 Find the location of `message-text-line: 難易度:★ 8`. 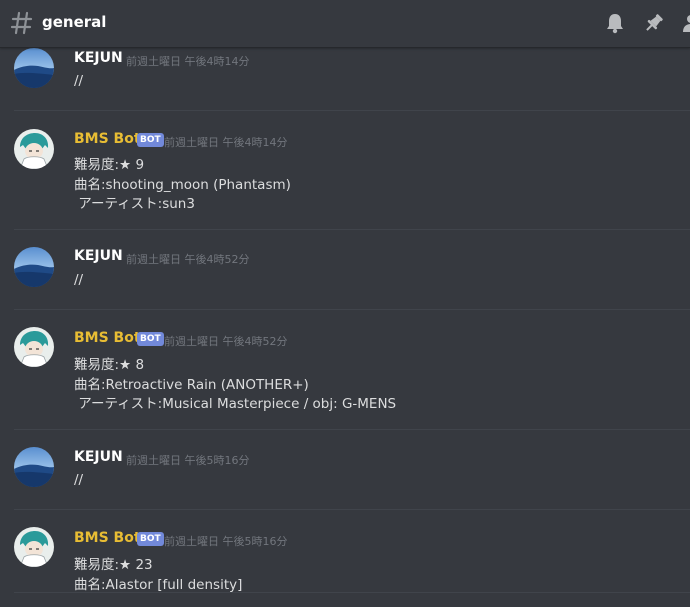

message-text-line: 難易度:★ 8 is located at coordinates (109, 365).